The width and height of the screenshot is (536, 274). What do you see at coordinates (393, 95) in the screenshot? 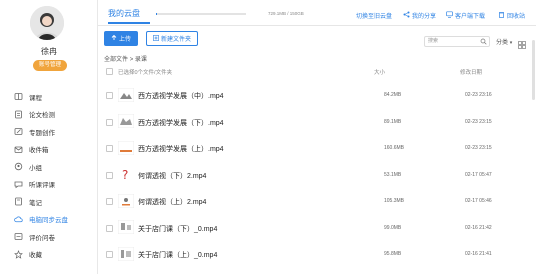
I see `file-size: 84.2MB` at bounding box center [393, 95].